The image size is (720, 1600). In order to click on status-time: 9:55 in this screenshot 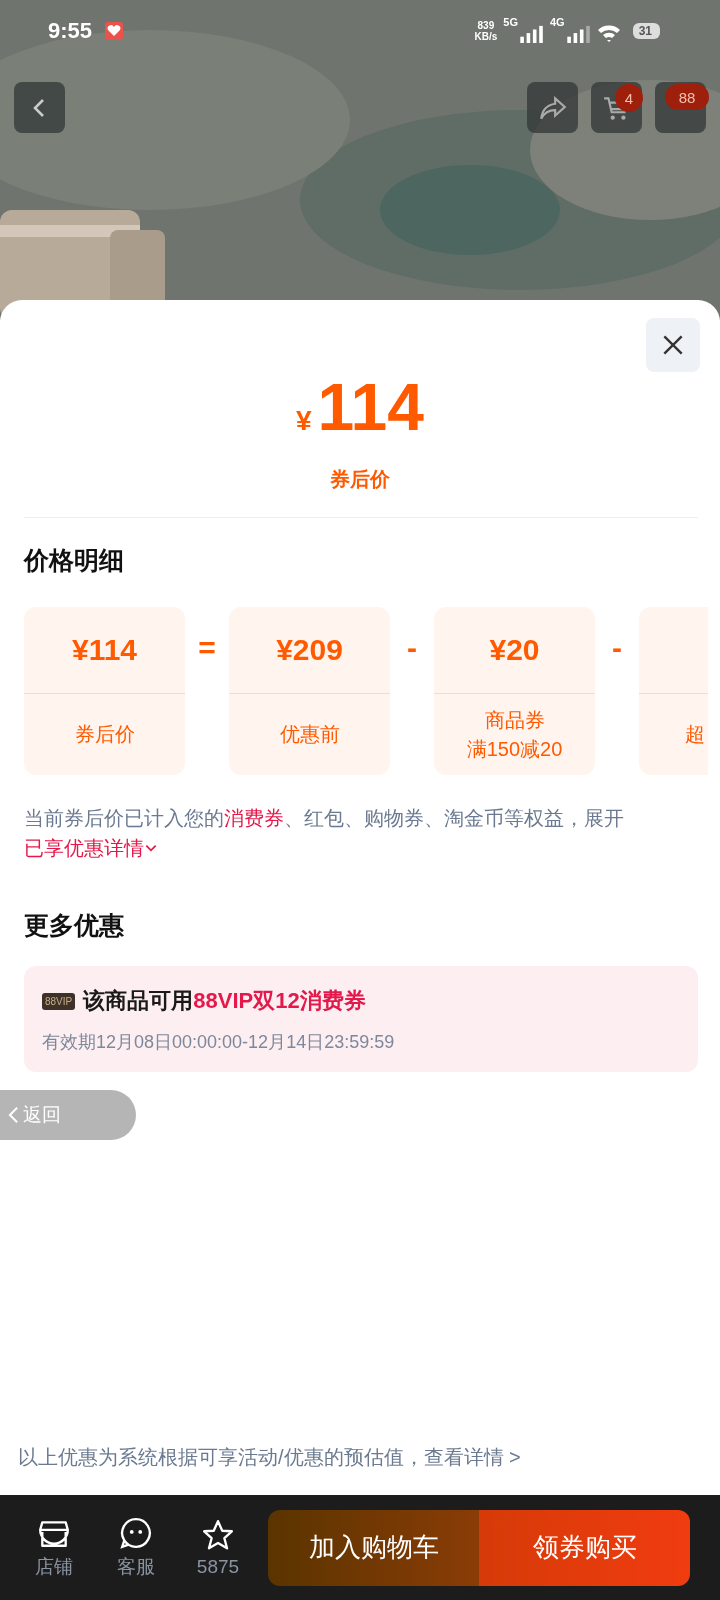, I will do `click(70, 31)`.